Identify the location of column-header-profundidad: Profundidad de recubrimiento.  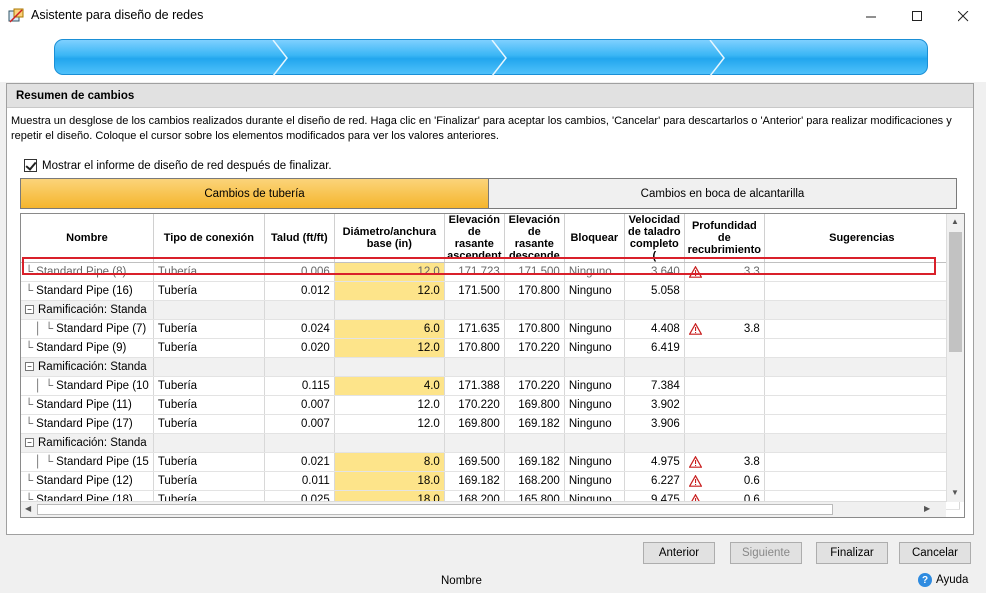
(724, 238).